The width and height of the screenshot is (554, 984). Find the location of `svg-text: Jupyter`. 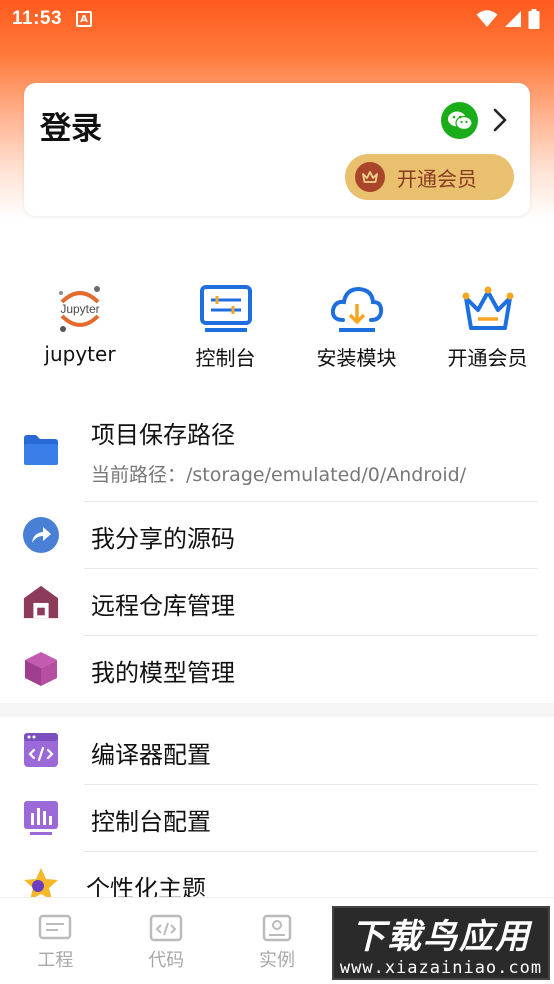

svg-text: Jupyter is located at coordinates (79, 309).